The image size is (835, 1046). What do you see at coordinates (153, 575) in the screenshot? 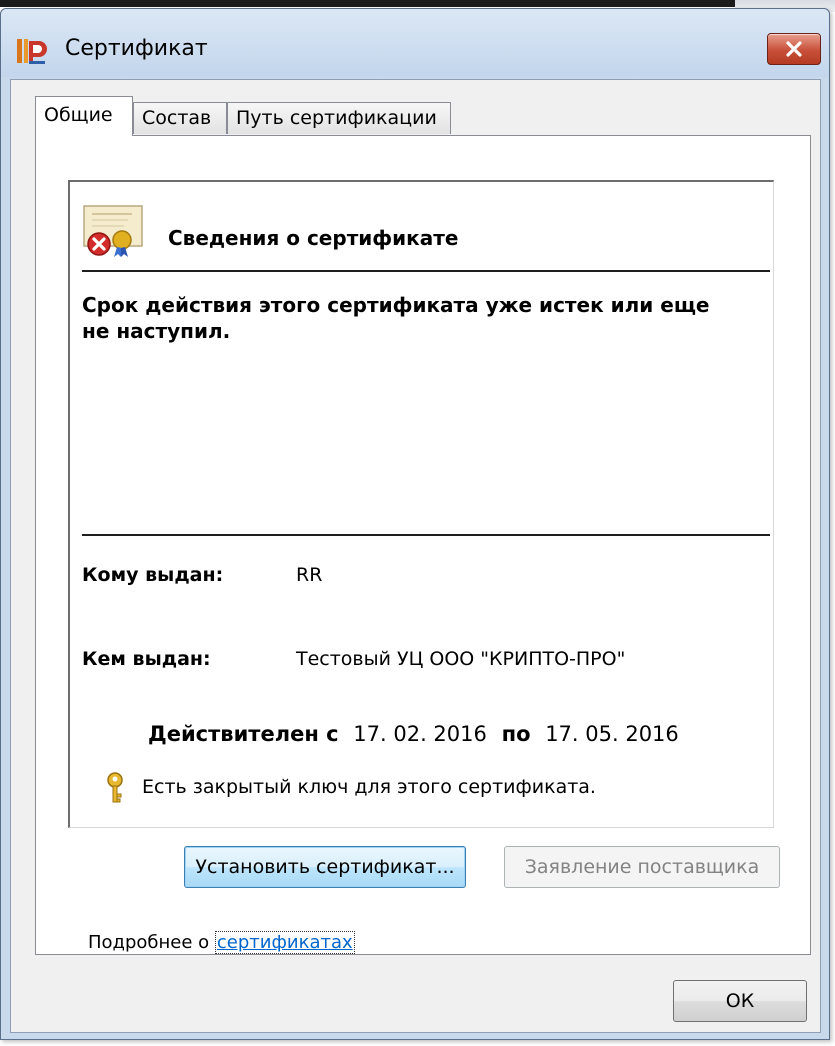
I see `issued-to-label: Кому выдан:` at bounding box center [153, 575].